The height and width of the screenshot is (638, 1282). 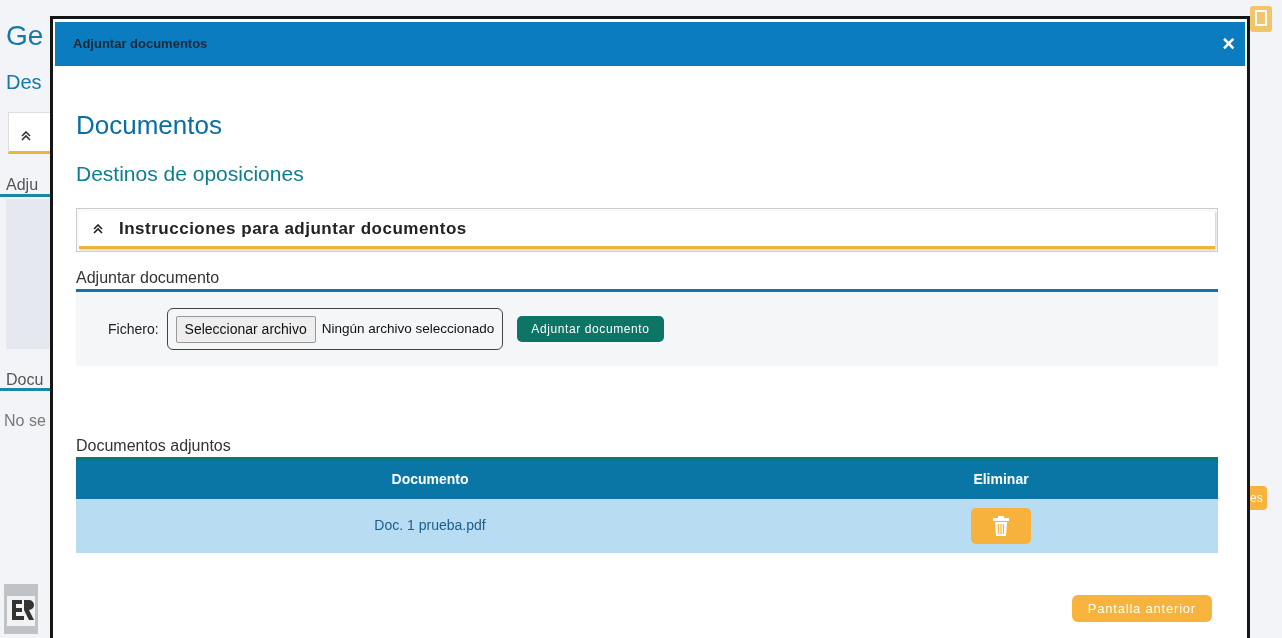 What do you see at coordinates (430, 478) in the screenshot?
I see `column-header: Documento` at bounding box center [430, 478].